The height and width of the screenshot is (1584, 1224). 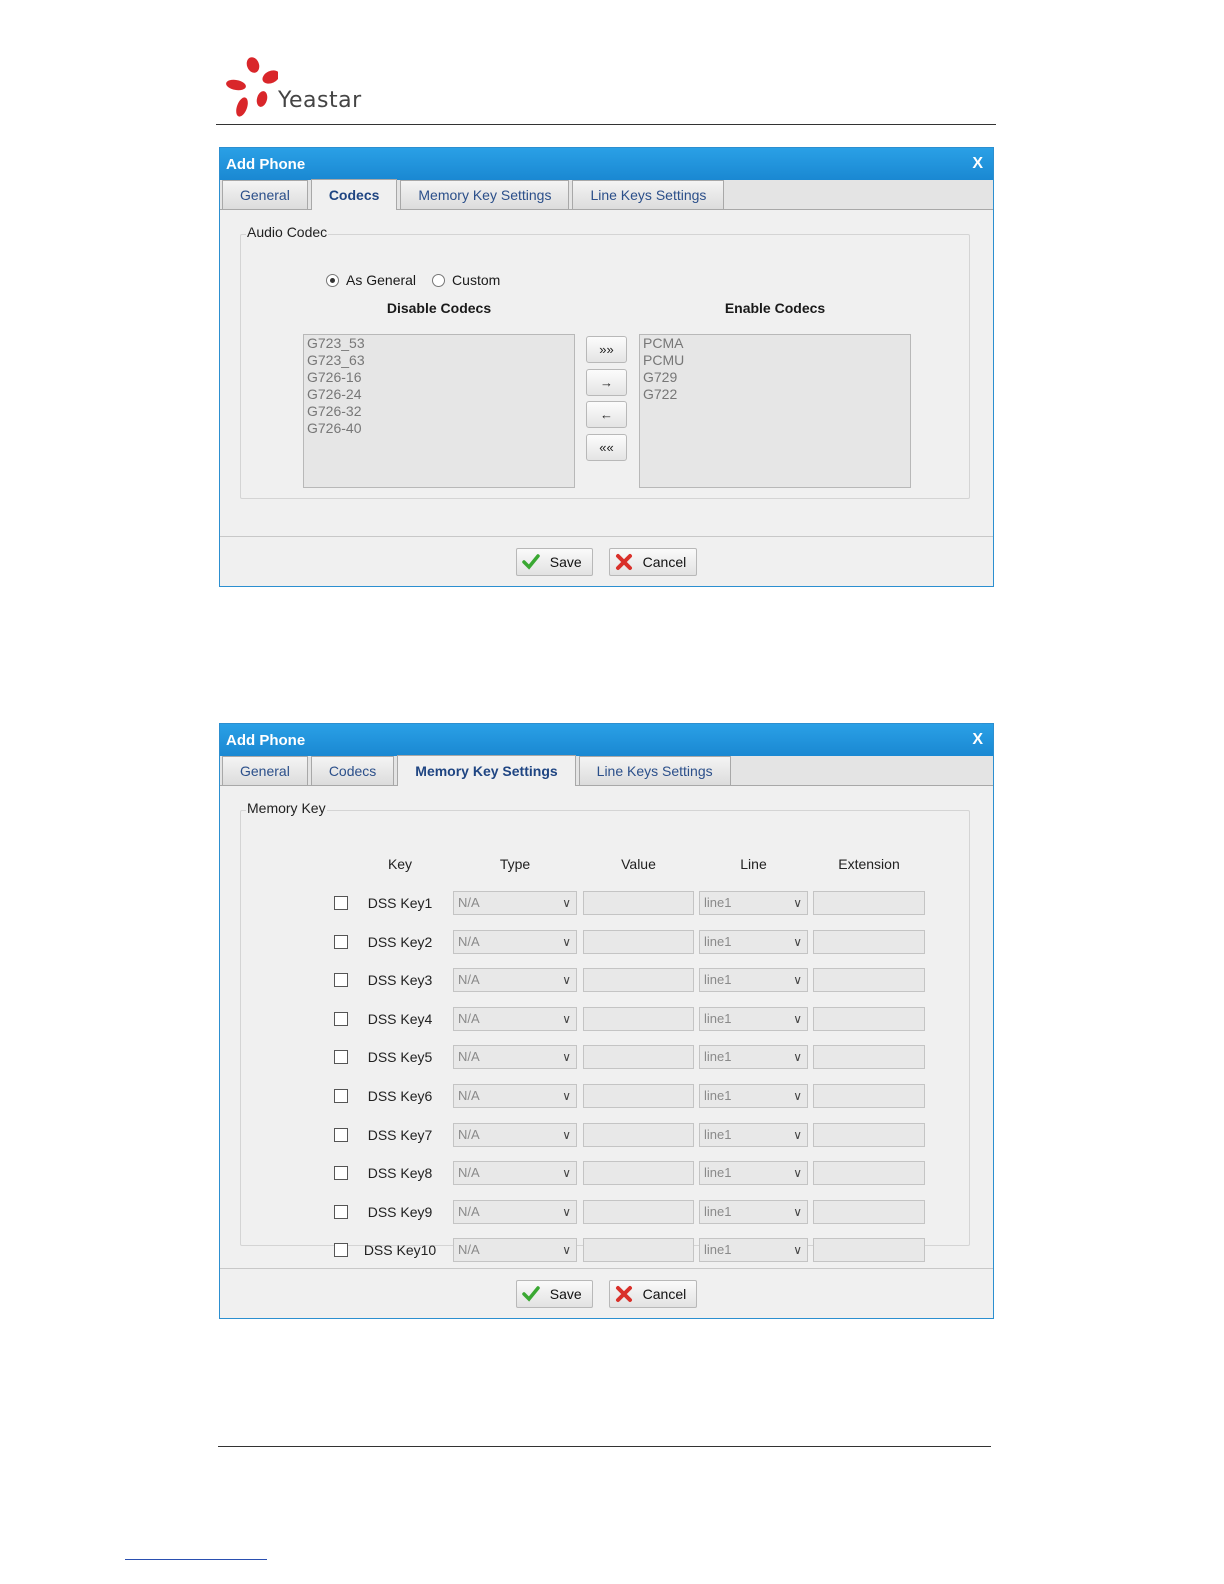 I want to click on list-item: PCMA, so click(x=775, y=343).